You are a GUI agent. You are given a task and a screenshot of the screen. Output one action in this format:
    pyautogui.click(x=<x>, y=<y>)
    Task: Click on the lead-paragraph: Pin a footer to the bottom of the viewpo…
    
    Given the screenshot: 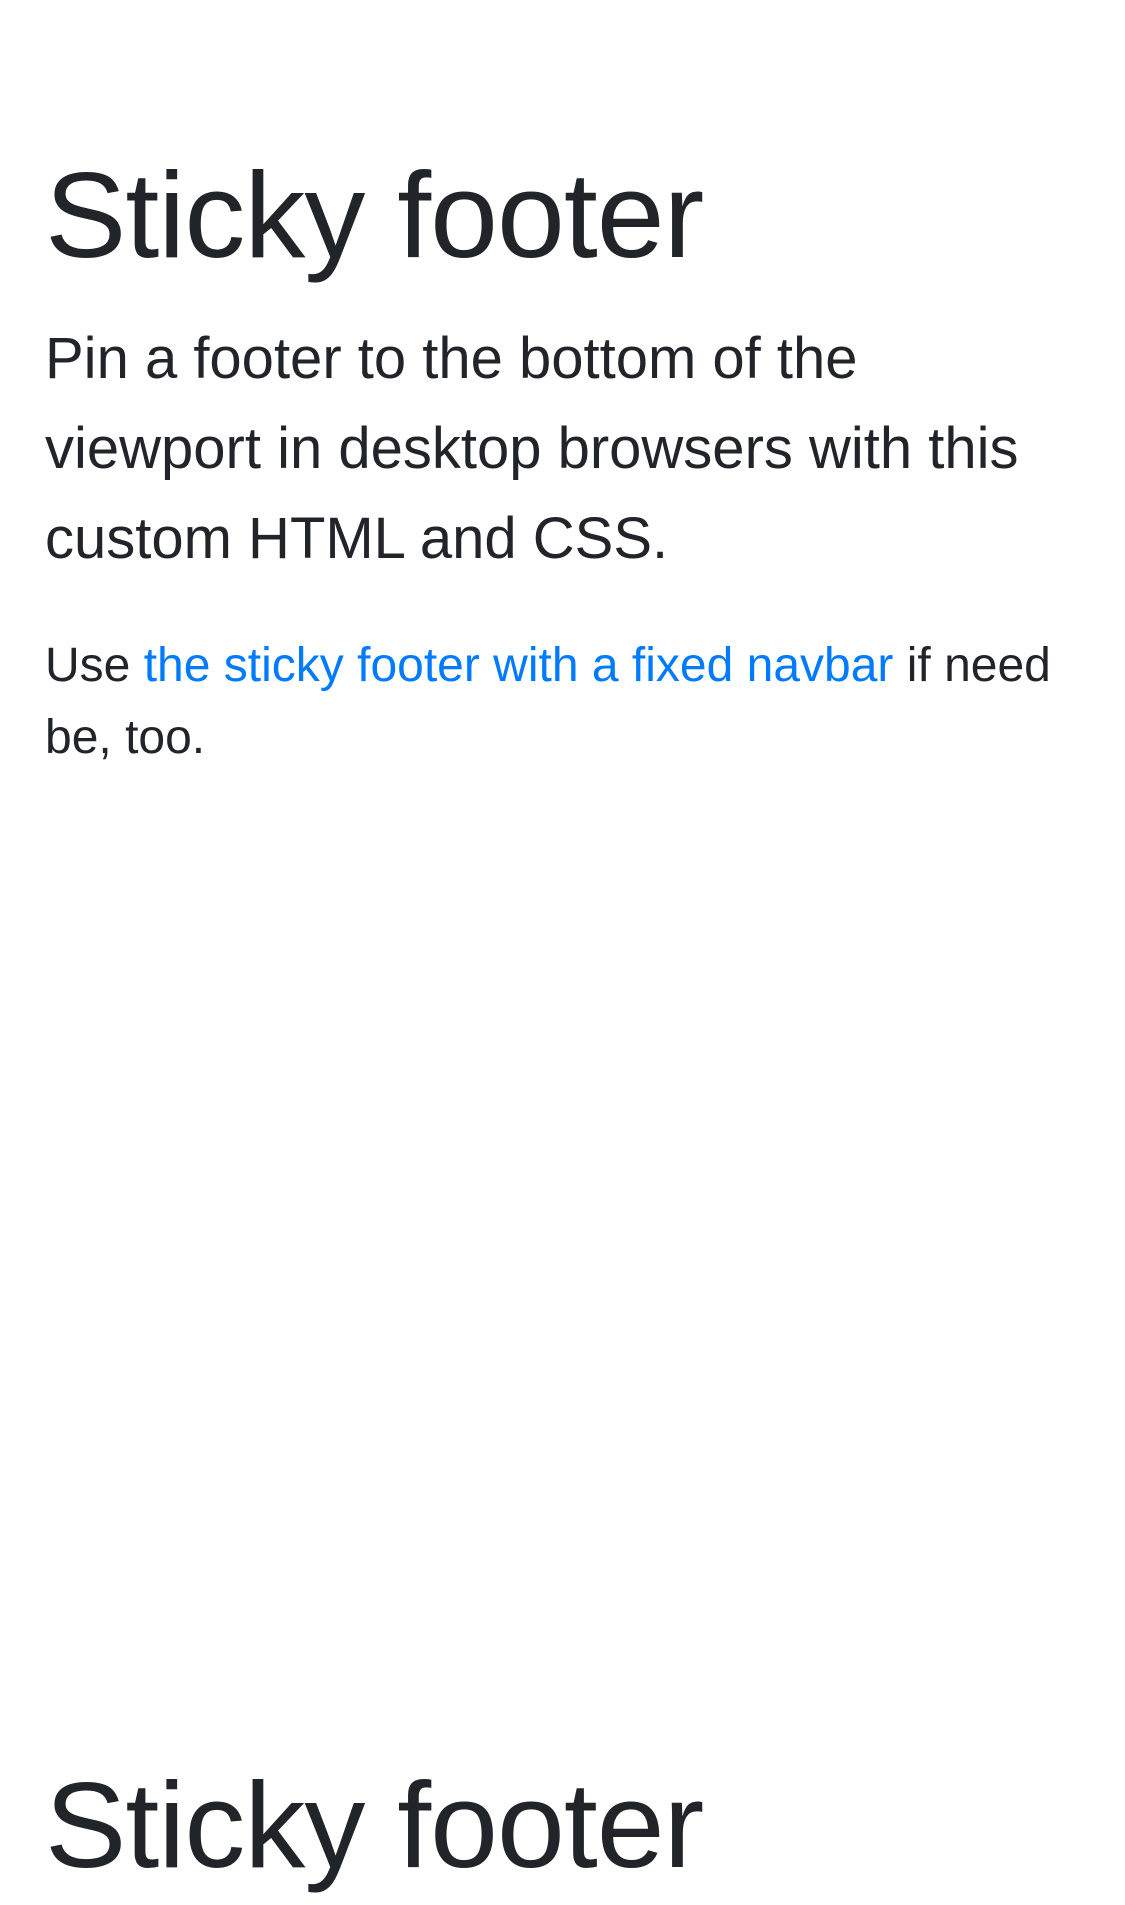 What is the action you would take?
    pyautogui.click(x=532, y=448)
    